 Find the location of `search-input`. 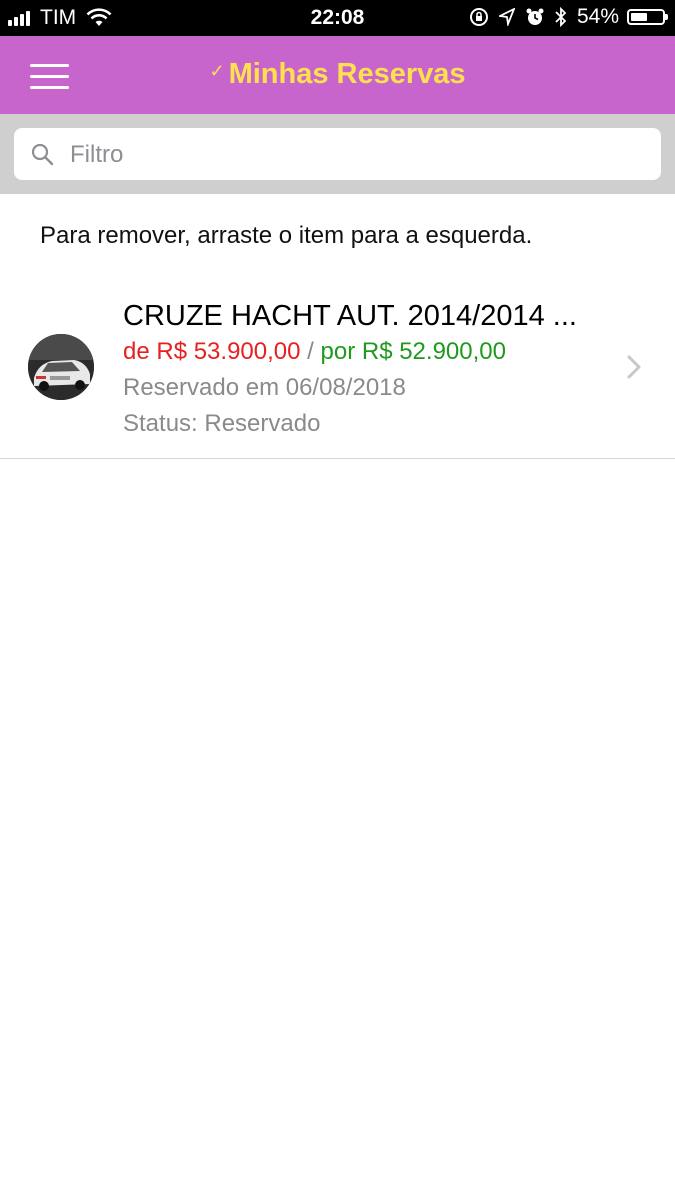

search-input is located at coordinates (355, 155).